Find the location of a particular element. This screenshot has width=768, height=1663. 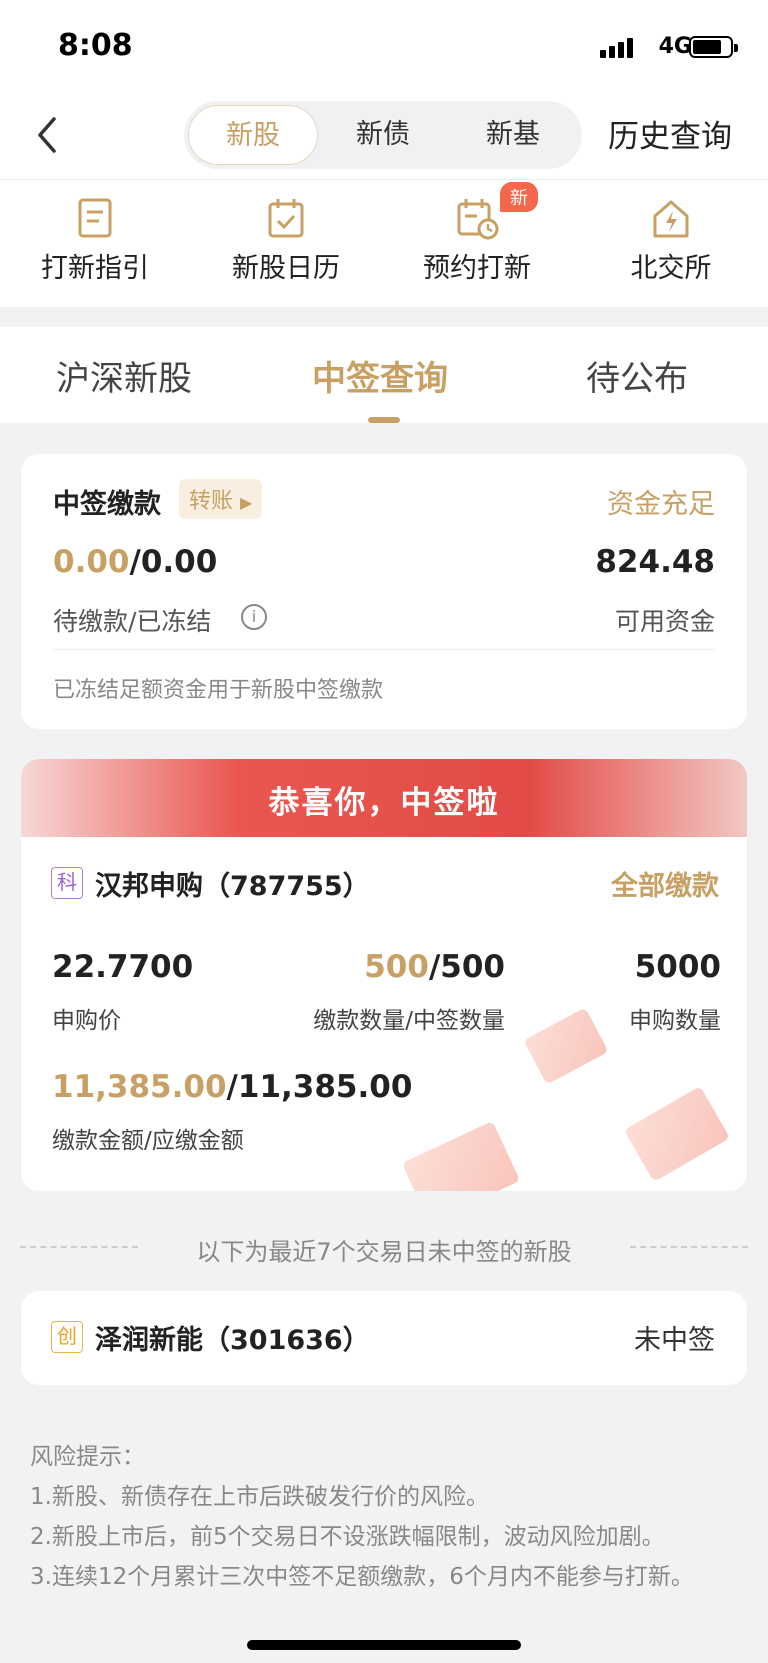

pay-all-button: 全部缴款 is located at coordinates (665, 883).